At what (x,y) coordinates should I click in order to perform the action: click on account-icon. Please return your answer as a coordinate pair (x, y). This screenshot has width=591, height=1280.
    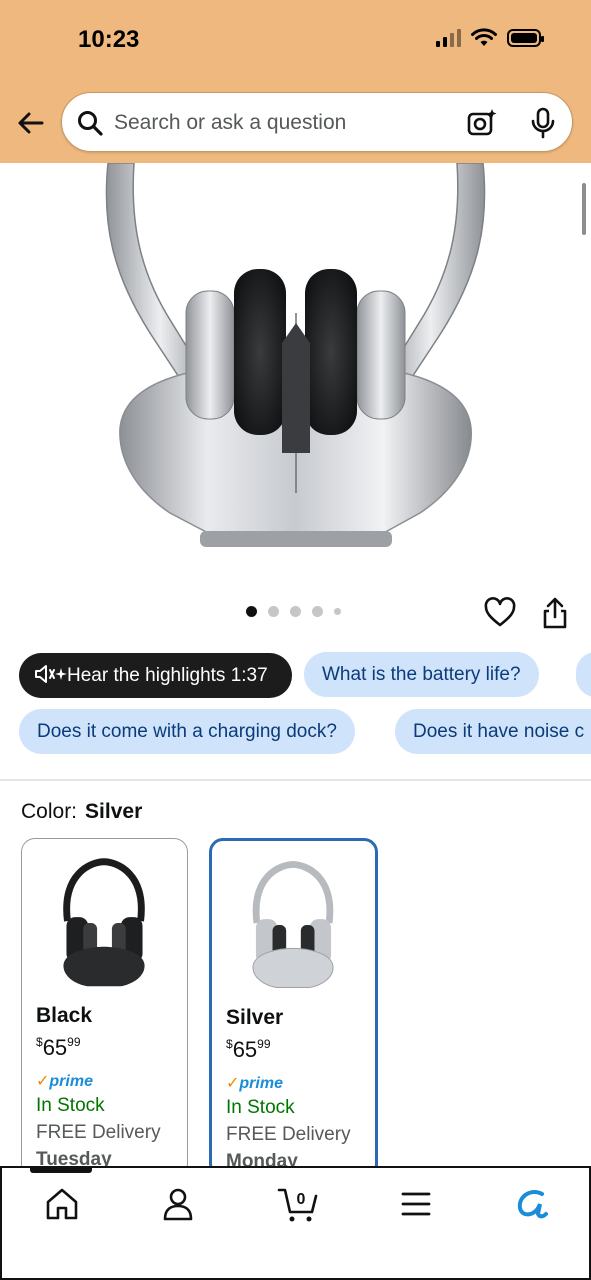
    Looking at the image, I should click on (178, 1204).